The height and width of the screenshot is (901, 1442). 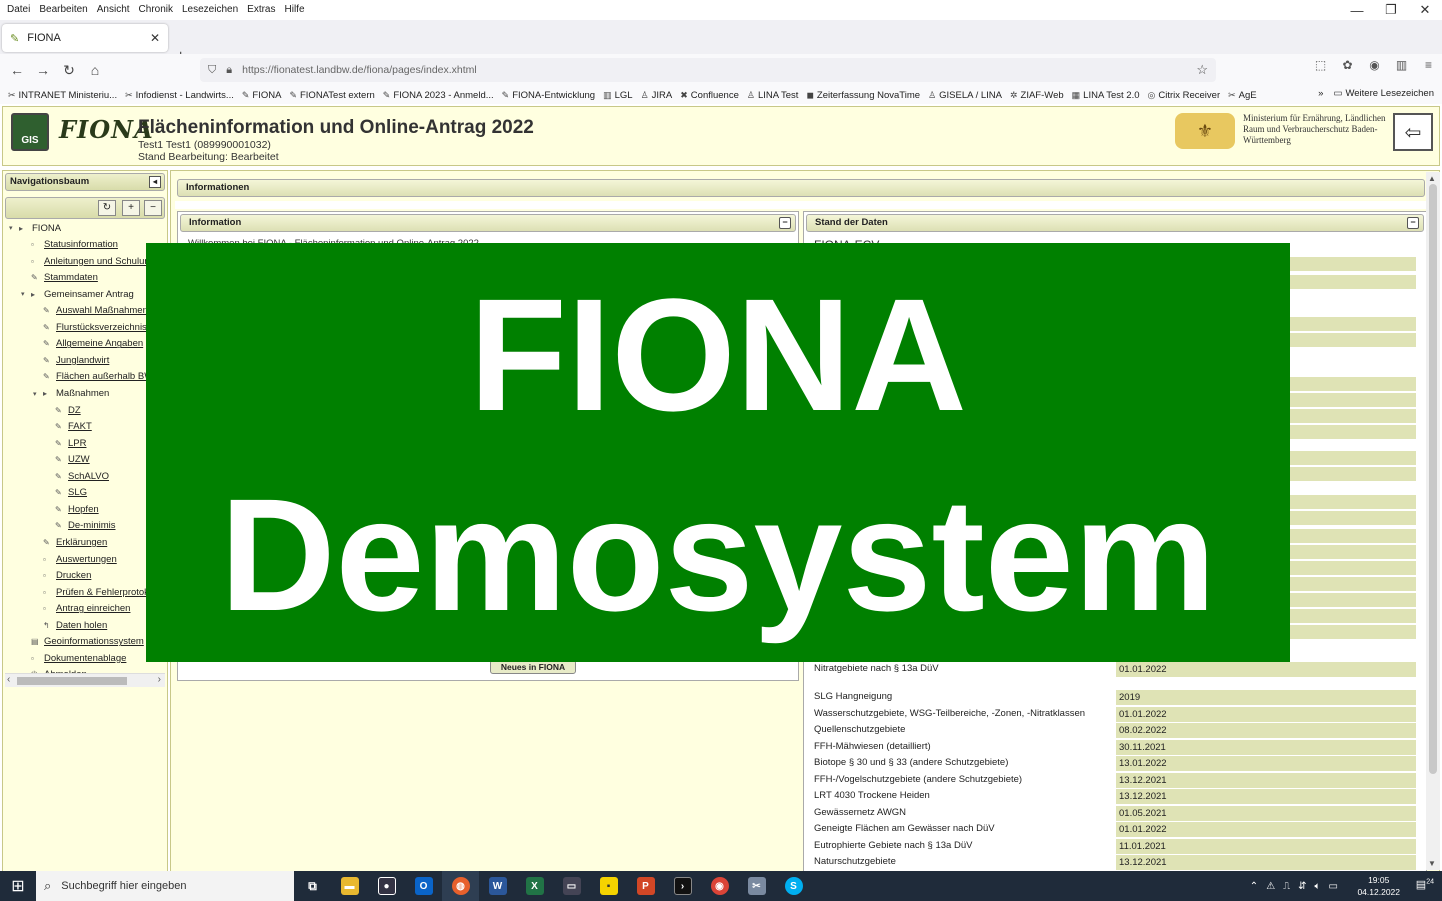 What do you see at coordinates (657, 95) in the screenshot?
I see `bookmark-item: ♙ JIRA` at bounding box center [657, 95].